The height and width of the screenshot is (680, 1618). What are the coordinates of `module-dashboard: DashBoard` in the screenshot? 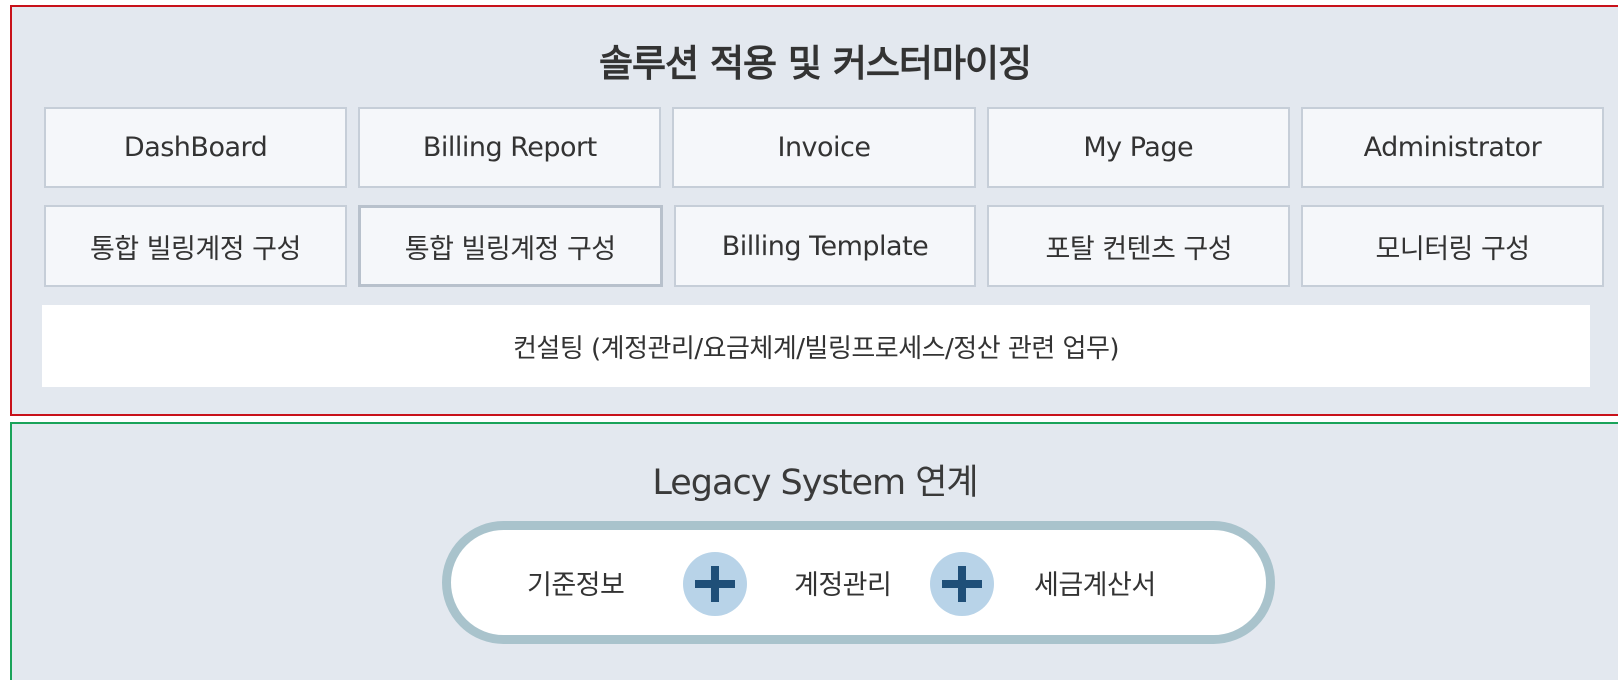 It's located at (196, 147).